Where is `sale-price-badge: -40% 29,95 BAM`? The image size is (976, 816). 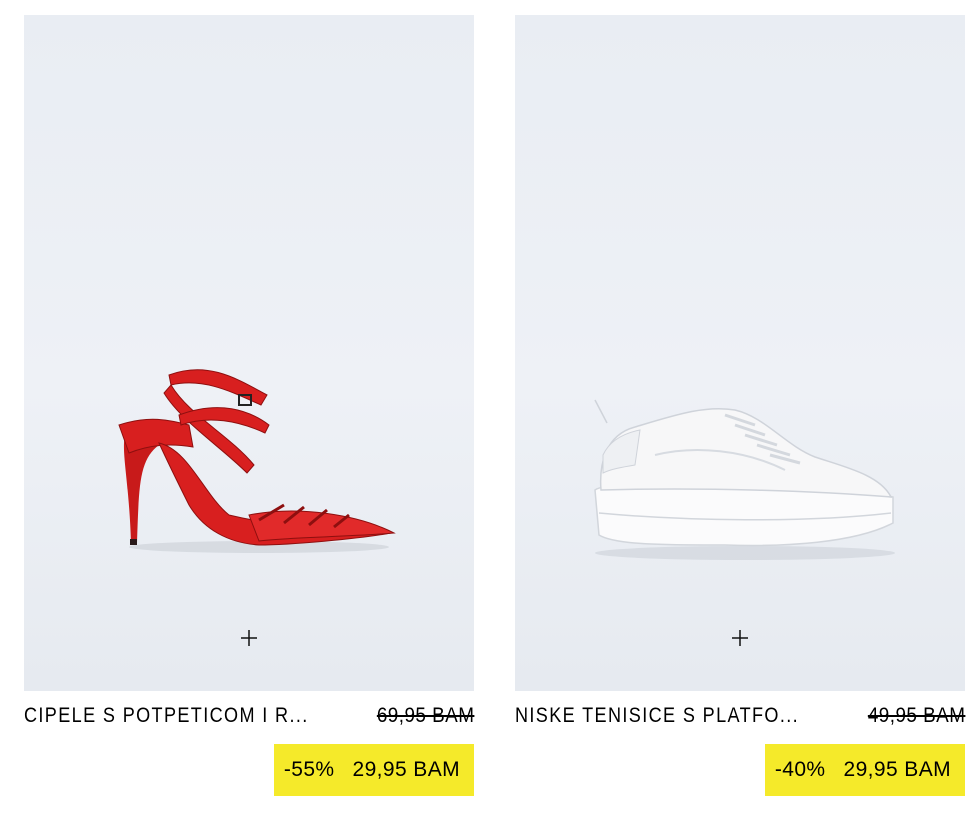
sale-price-badge: -40% 29,95 BAM is located at coordinates (864, 770).